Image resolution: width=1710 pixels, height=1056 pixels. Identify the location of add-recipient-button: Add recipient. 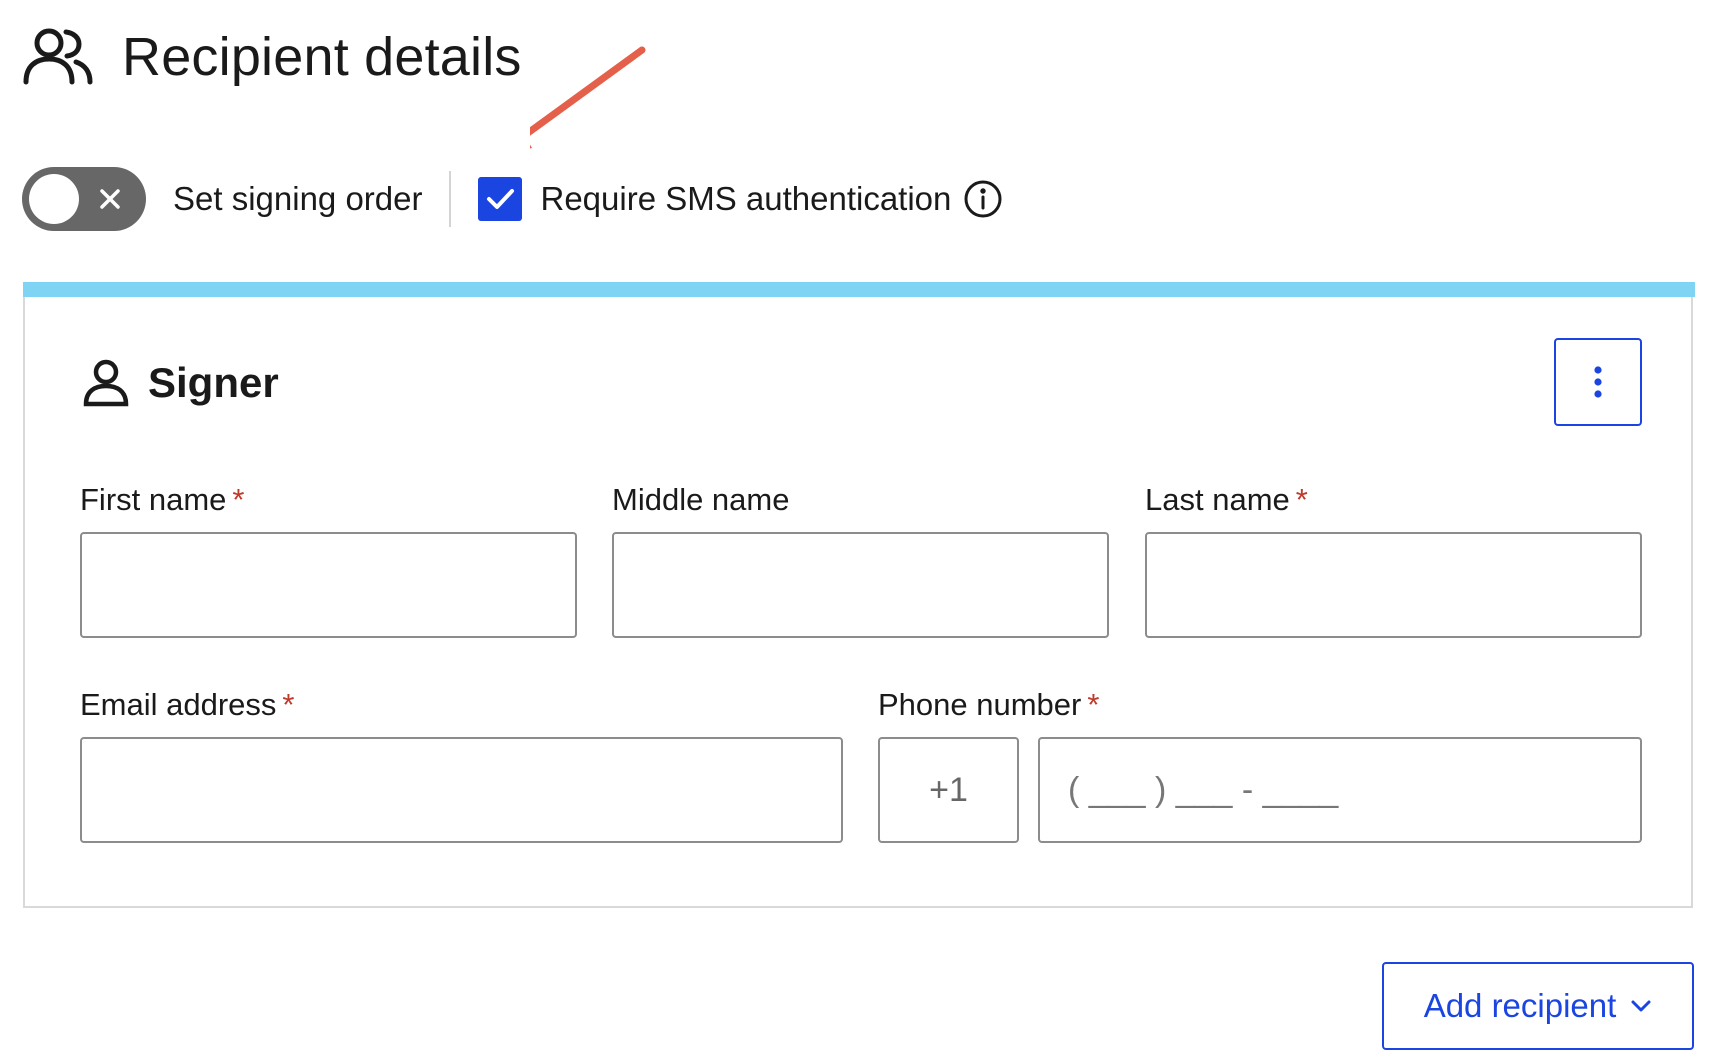
(1538, 1006).